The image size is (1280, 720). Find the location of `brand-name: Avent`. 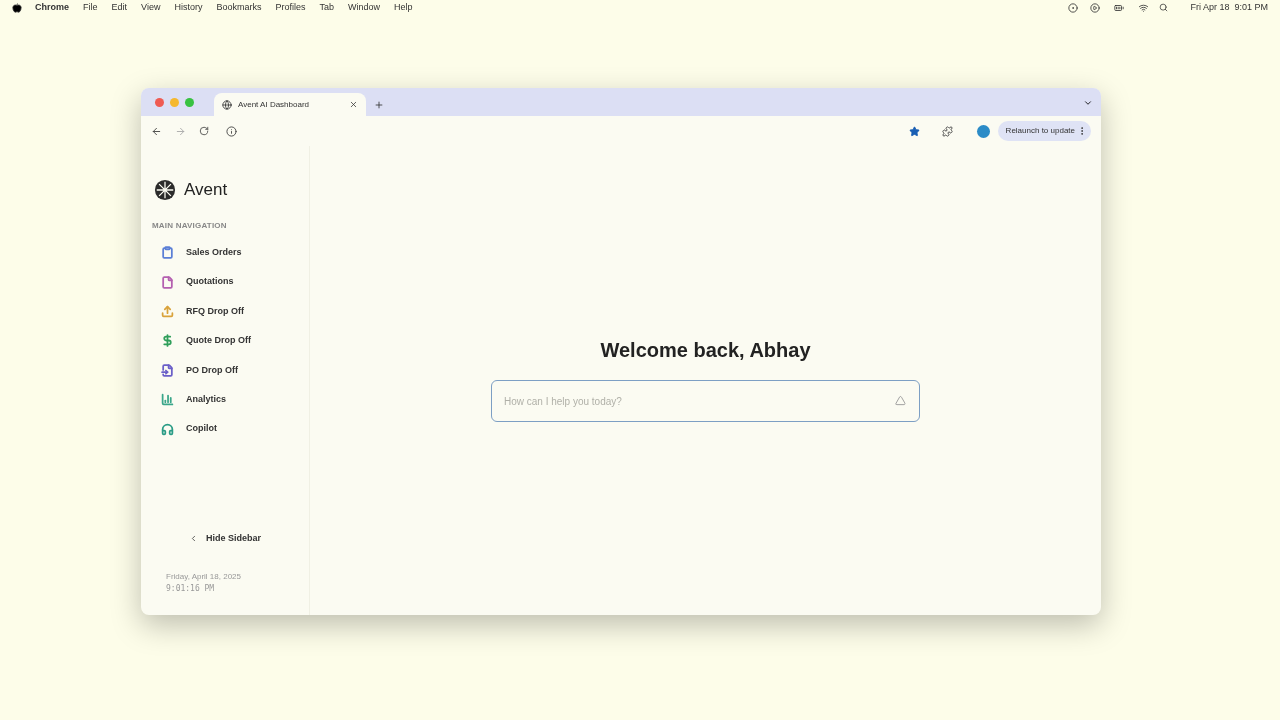

brand-name: Avent is located at coordinates (206, 190).